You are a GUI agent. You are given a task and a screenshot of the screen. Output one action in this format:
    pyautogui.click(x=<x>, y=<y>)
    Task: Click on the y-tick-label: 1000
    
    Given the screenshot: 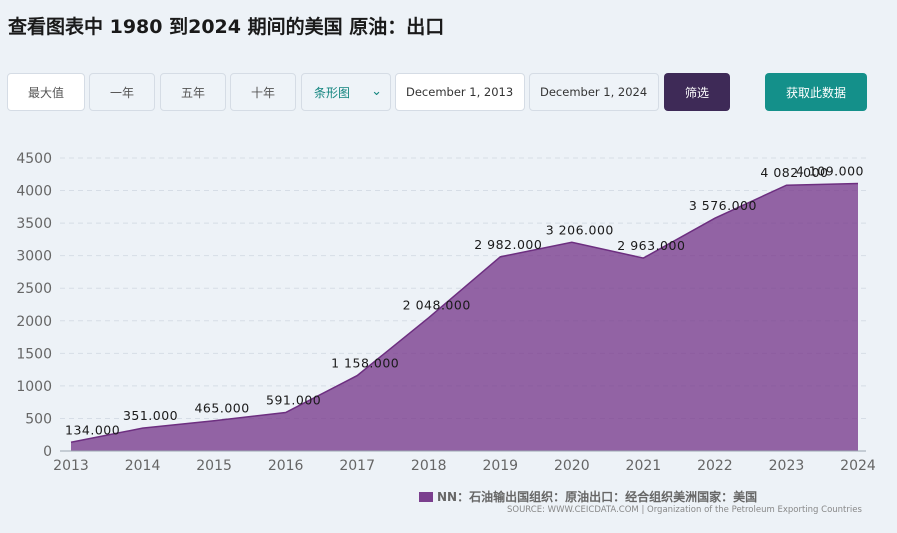 What is the action you would take?
    pyautogui.click(x=34, y=387)
    